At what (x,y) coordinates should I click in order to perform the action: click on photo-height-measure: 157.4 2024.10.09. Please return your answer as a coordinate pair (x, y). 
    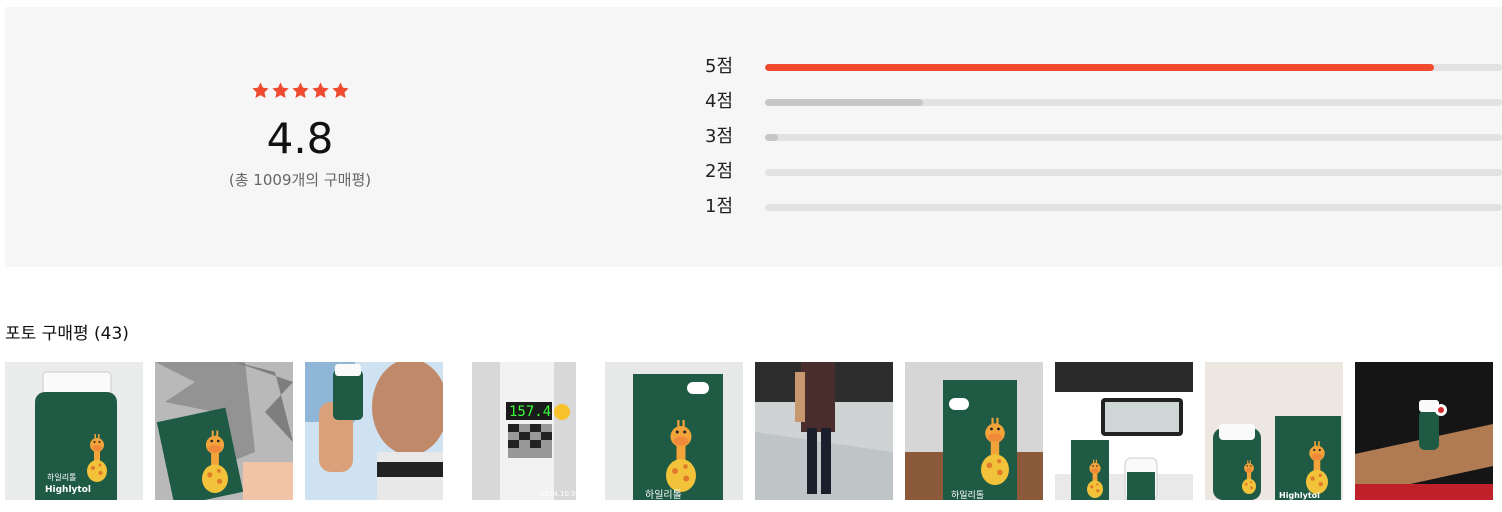
    Looking at the image, I should click on (524, 431).